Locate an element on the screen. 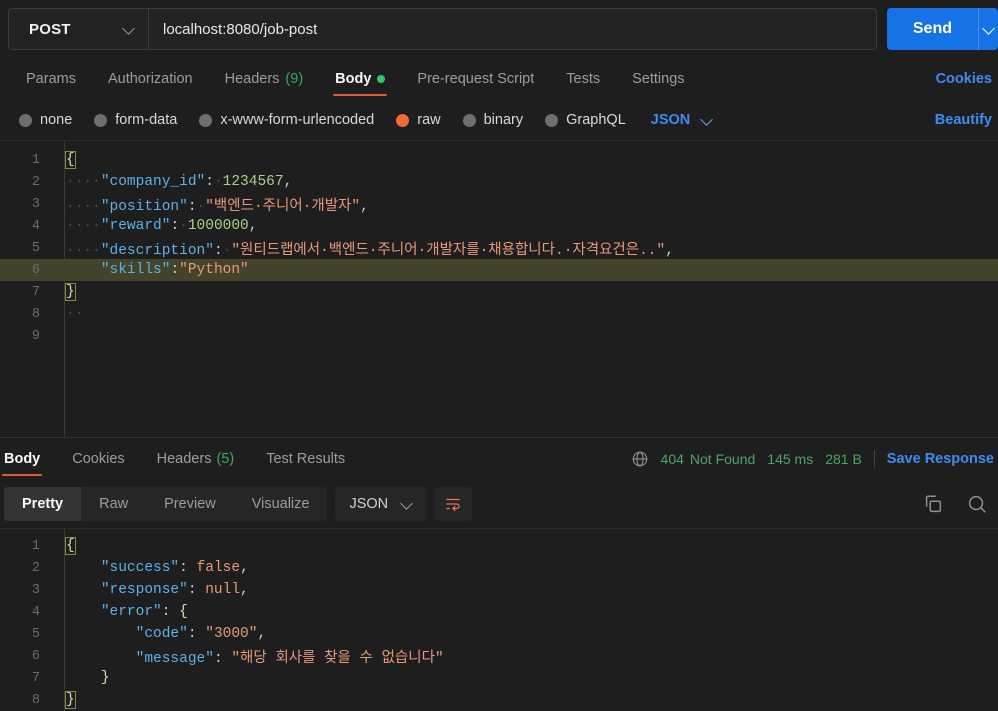  code-token: "response" is located at coordinates (144, 590).